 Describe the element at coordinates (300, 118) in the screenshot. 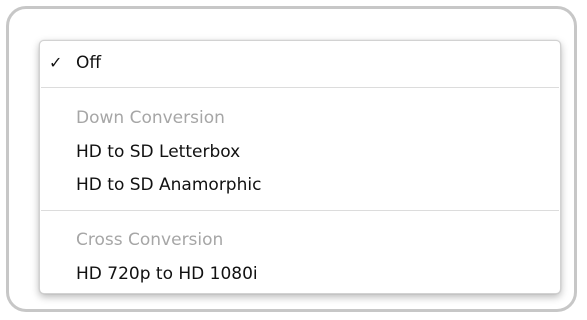

I see `section-header-down-conversion: Down Conversion` at that location.